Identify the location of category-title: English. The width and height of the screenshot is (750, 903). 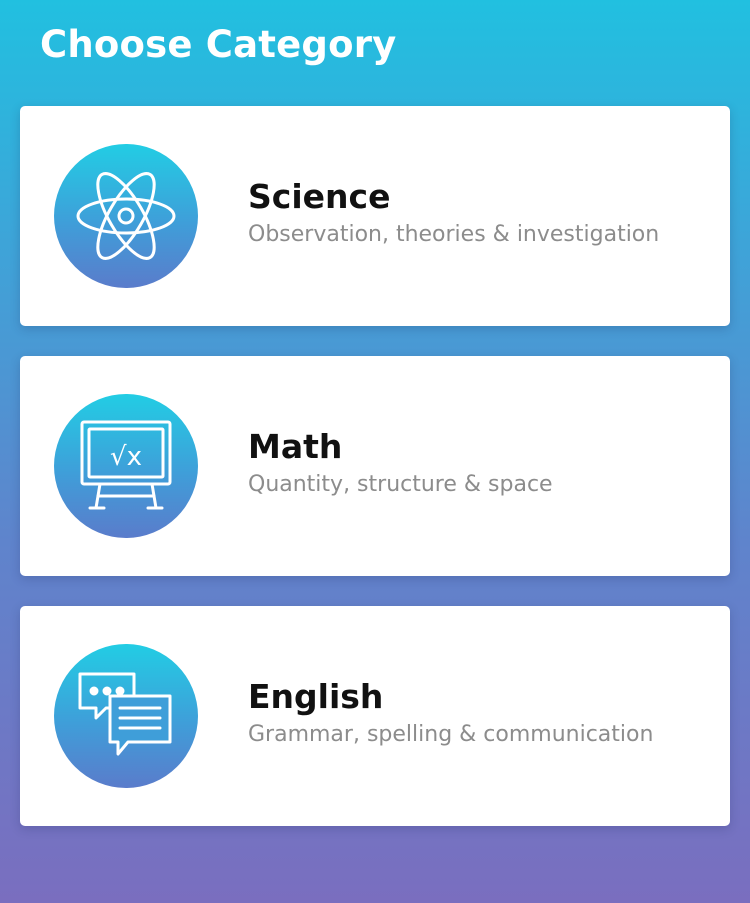
(316, 696).